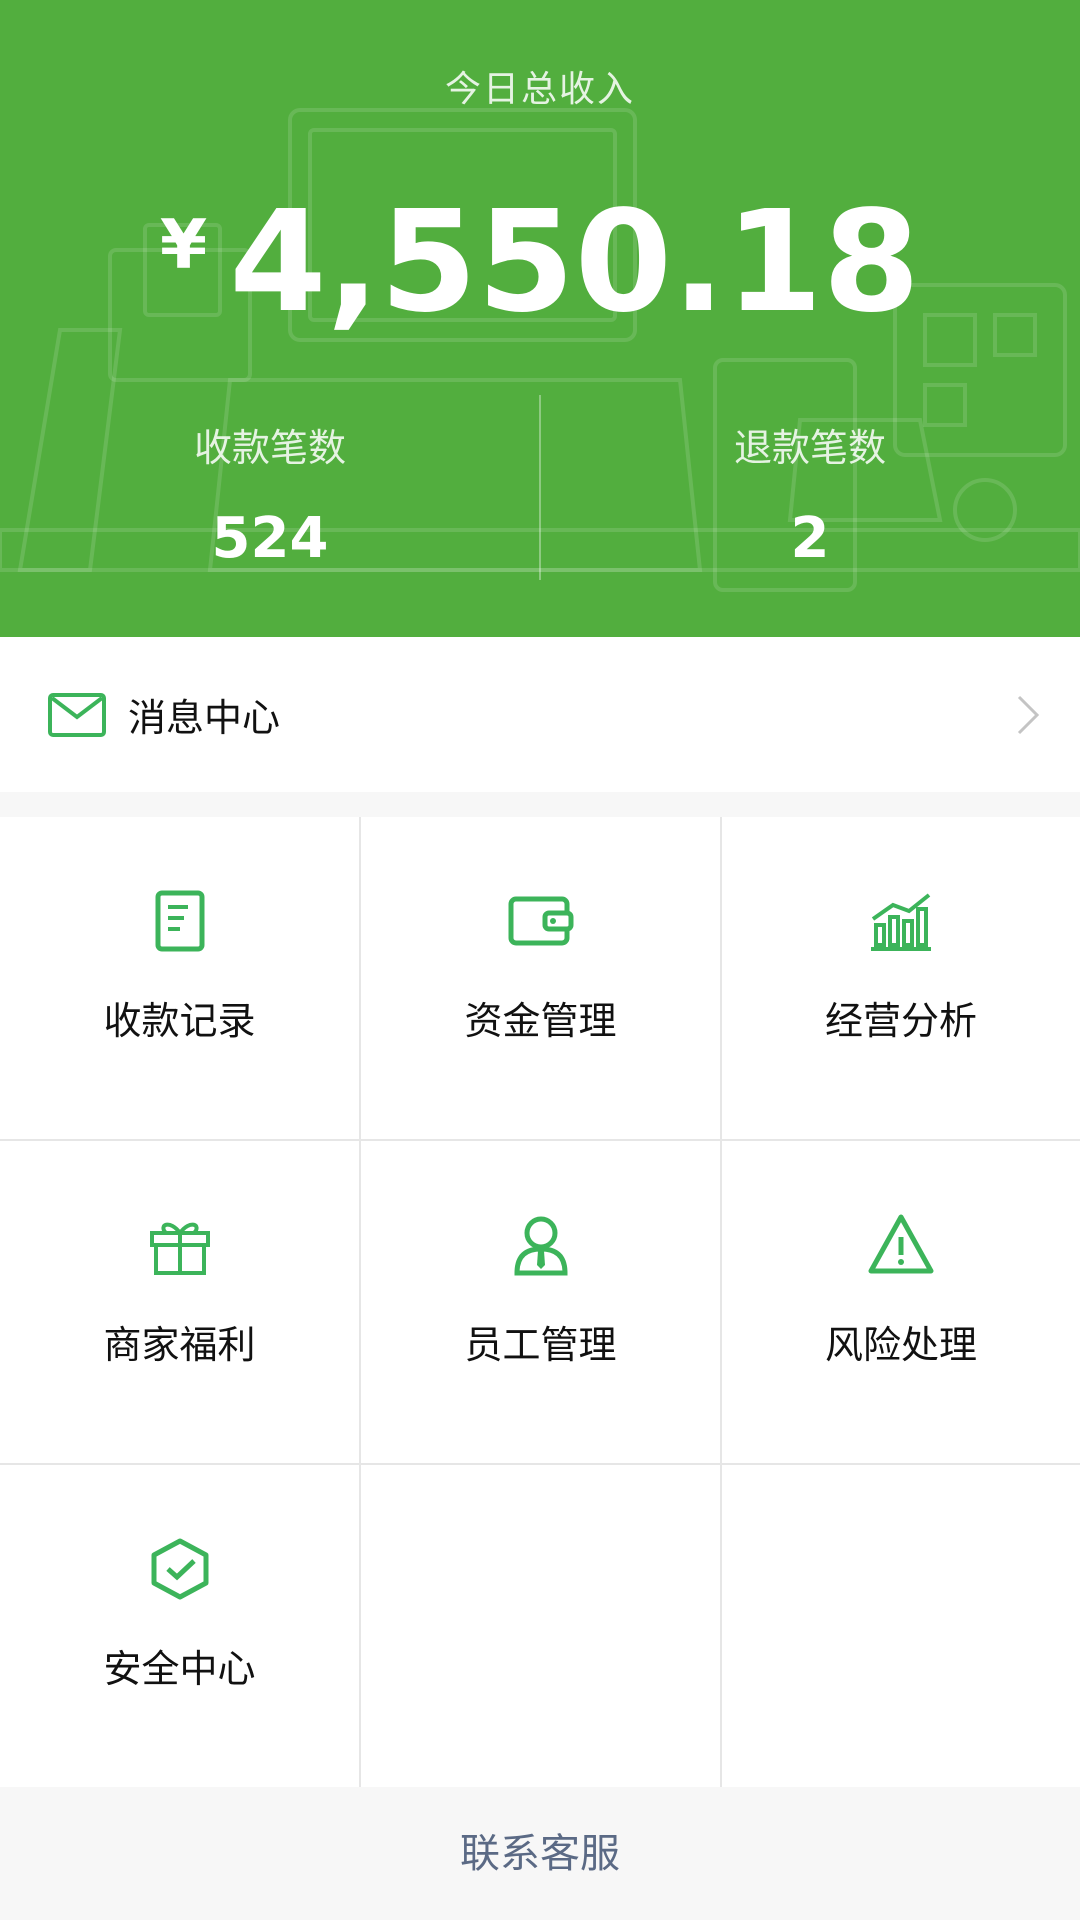  I want to click on chevron-right-icon, so click(1028, 715).